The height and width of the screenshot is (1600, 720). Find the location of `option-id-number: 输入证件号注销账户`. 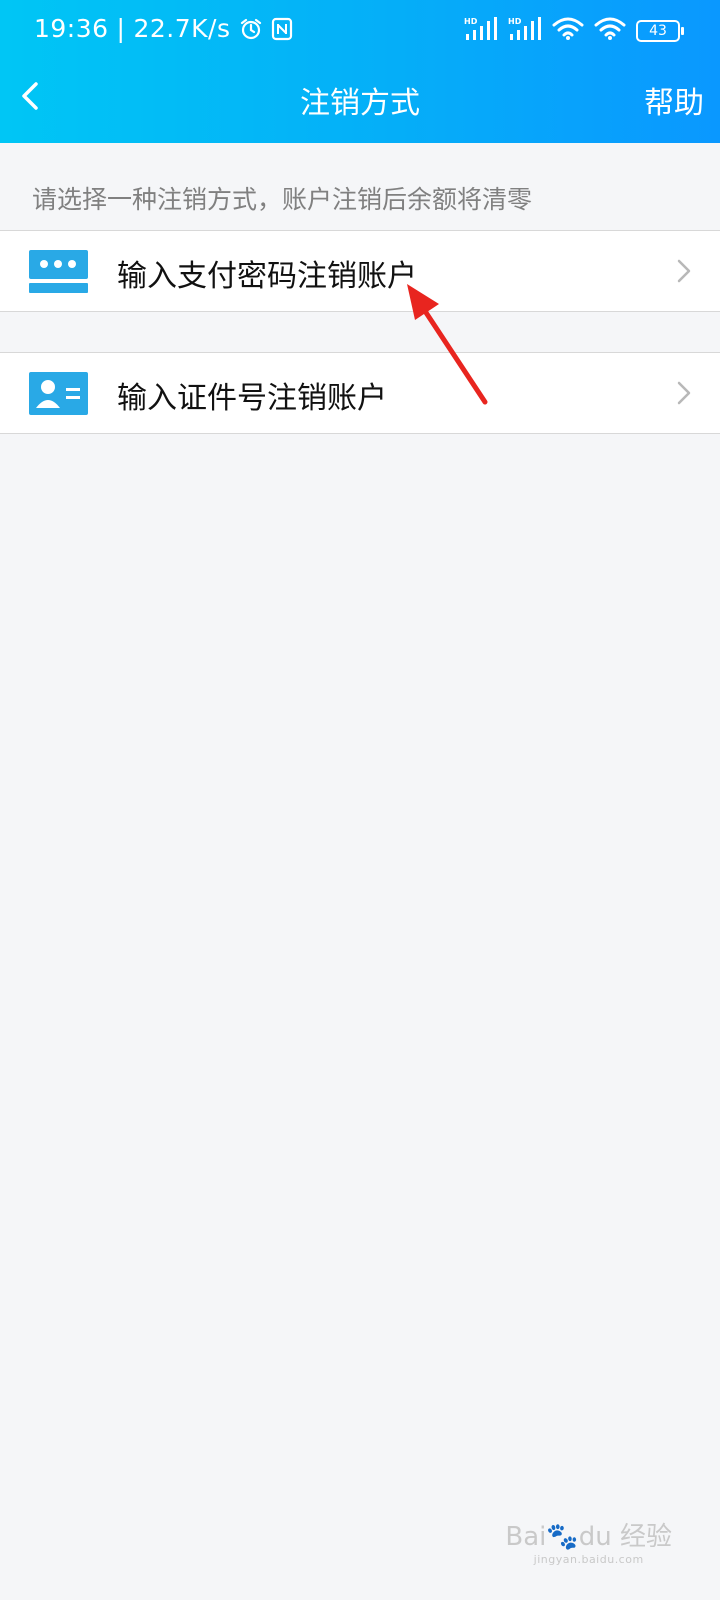

option-id-number: 输入证件号注销账户 is located at coordinates (360, 393).